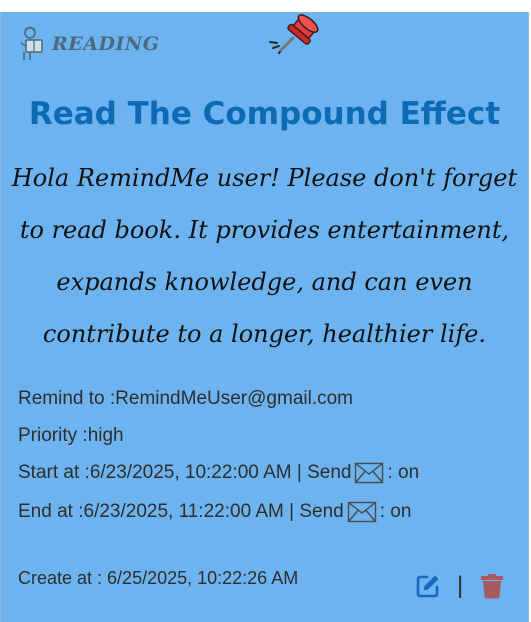 This screenshot has width=531, height=622. Describe the element at coordinates (395, 511) in the screenshot. I see `end-send-status: : on` at that location.